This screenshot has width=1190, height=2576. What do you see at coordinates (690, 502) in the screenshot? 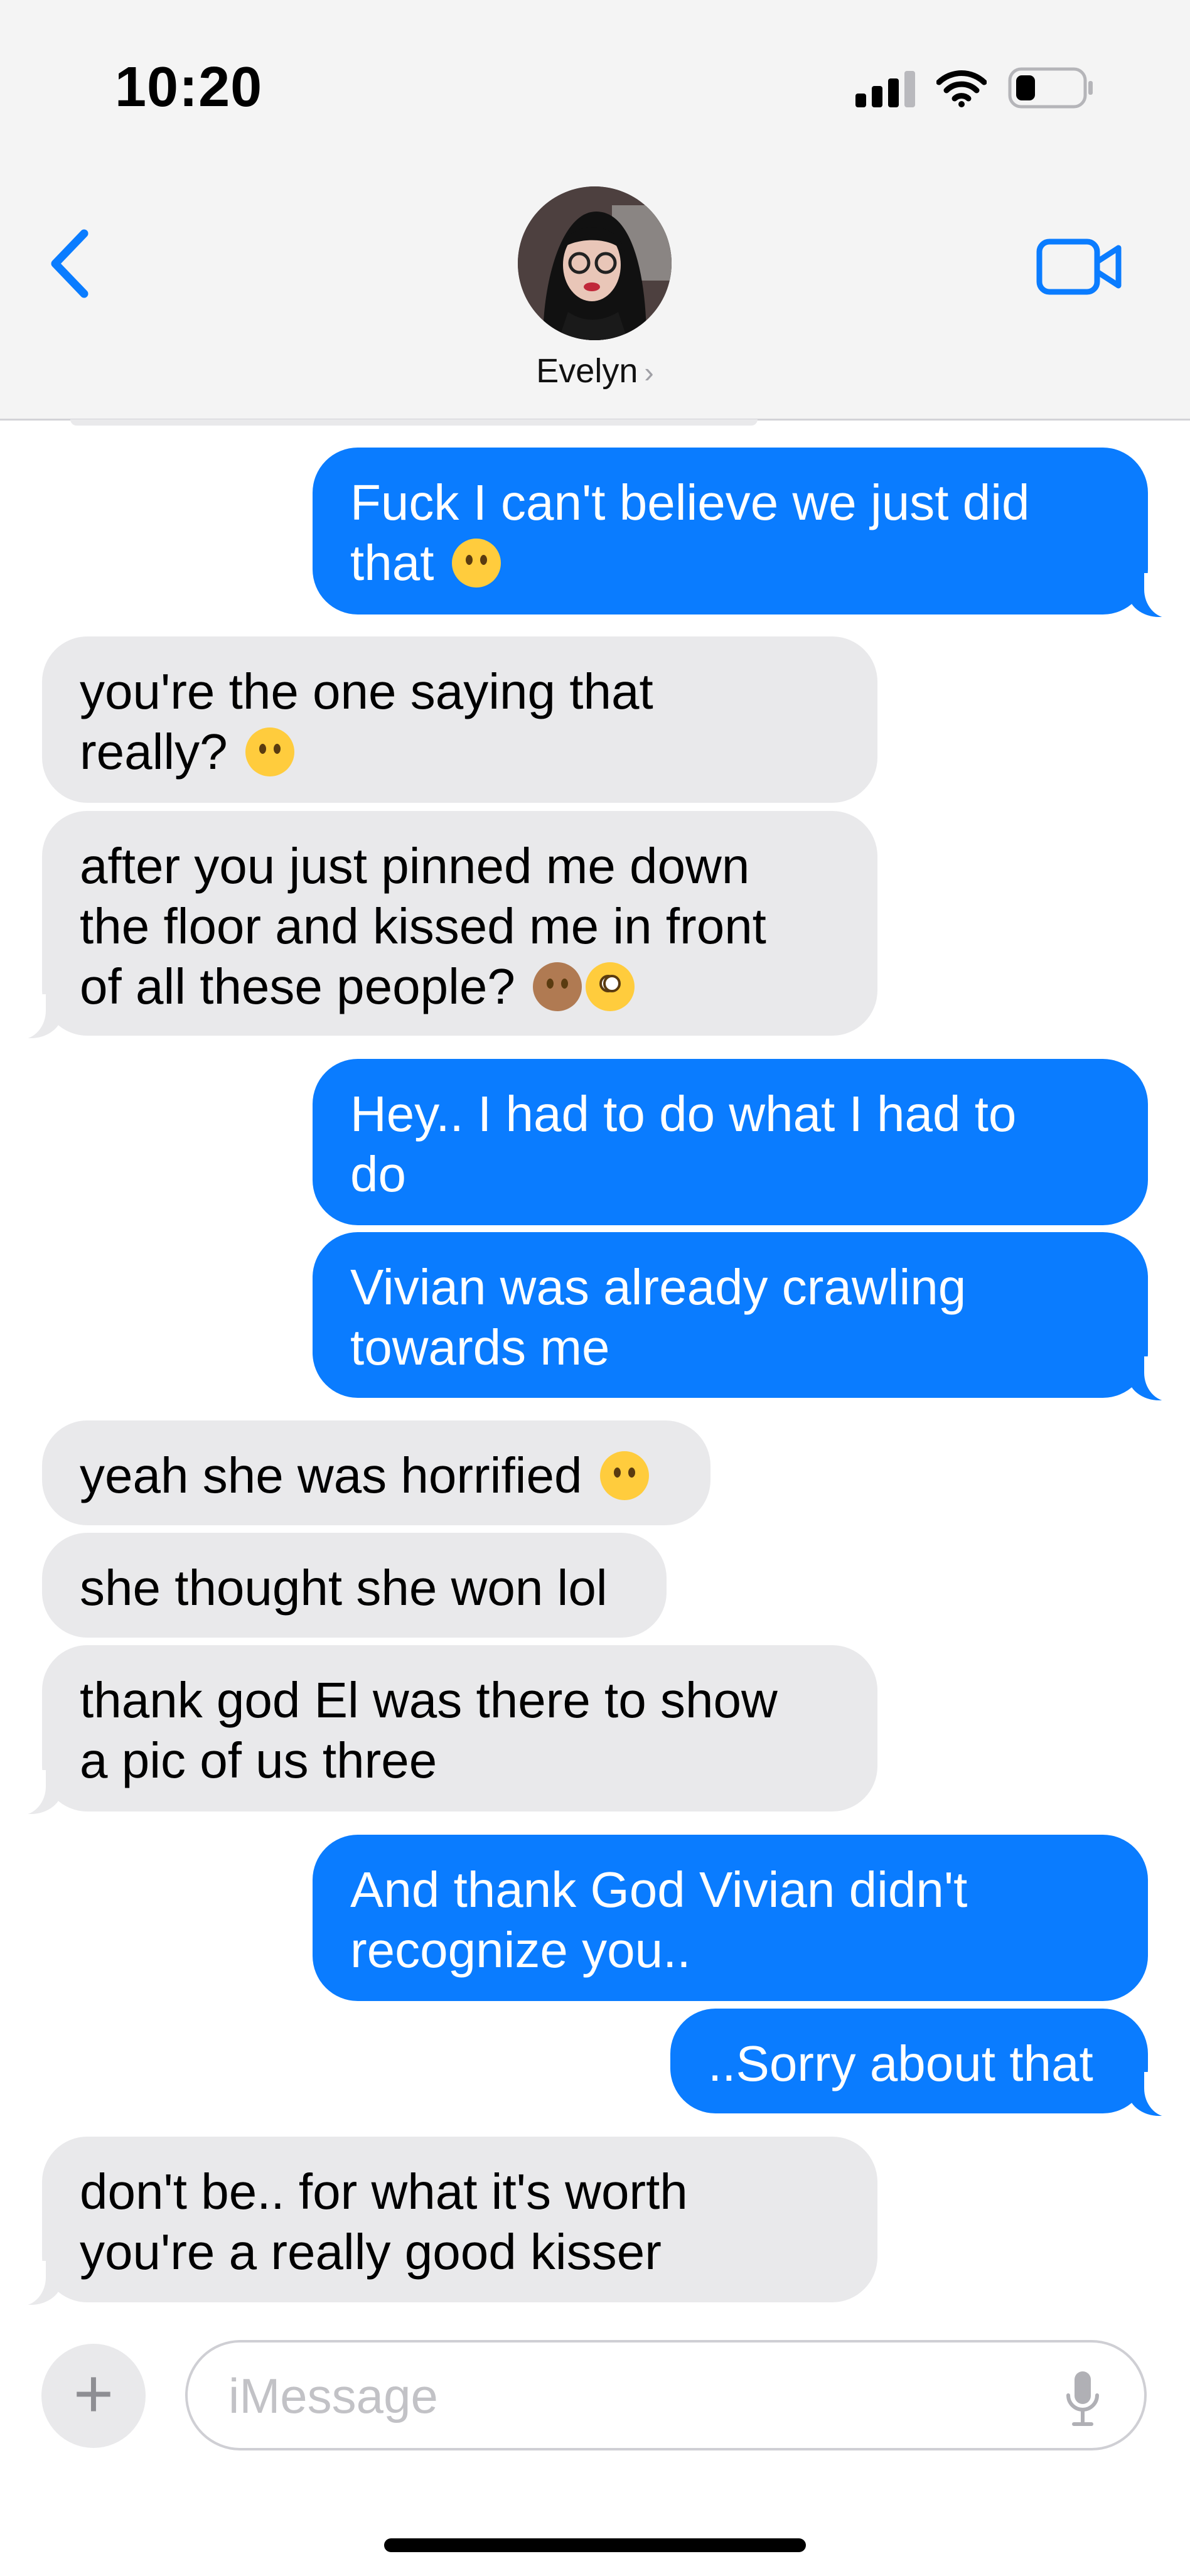
I see `message-text: Fuck I can't believe we just did` at bounding box center [690, 502].